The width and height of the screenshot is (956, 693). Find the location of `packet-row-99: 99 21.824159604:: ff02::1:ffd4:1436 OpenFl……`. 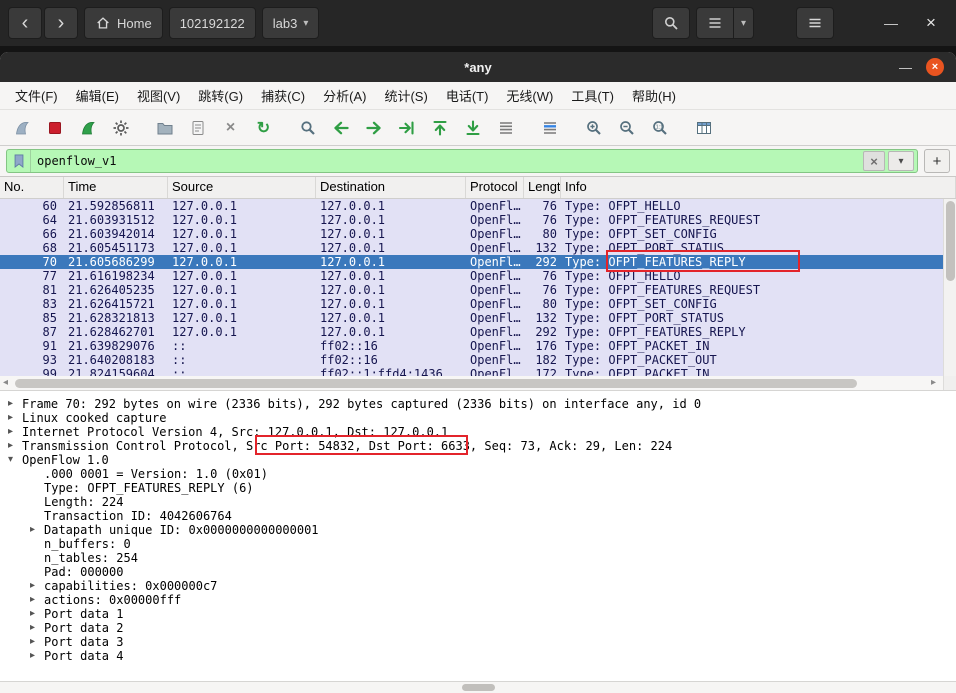

packet-row-99: 99 21.824159604:: ff02::1:ffd4:1436 OpenFl…… is located at coordinates (471, 371).